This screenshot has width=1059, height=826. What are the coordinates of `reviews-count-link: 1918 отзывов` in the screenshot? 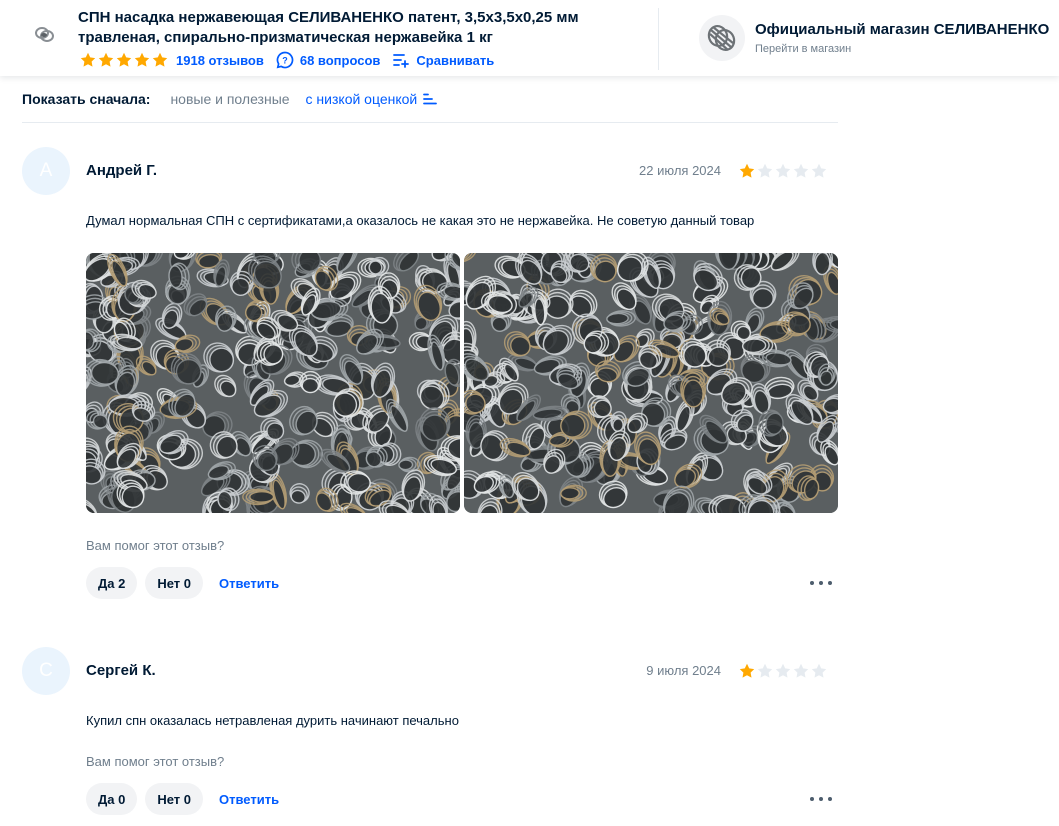 It's located at (220, 60).